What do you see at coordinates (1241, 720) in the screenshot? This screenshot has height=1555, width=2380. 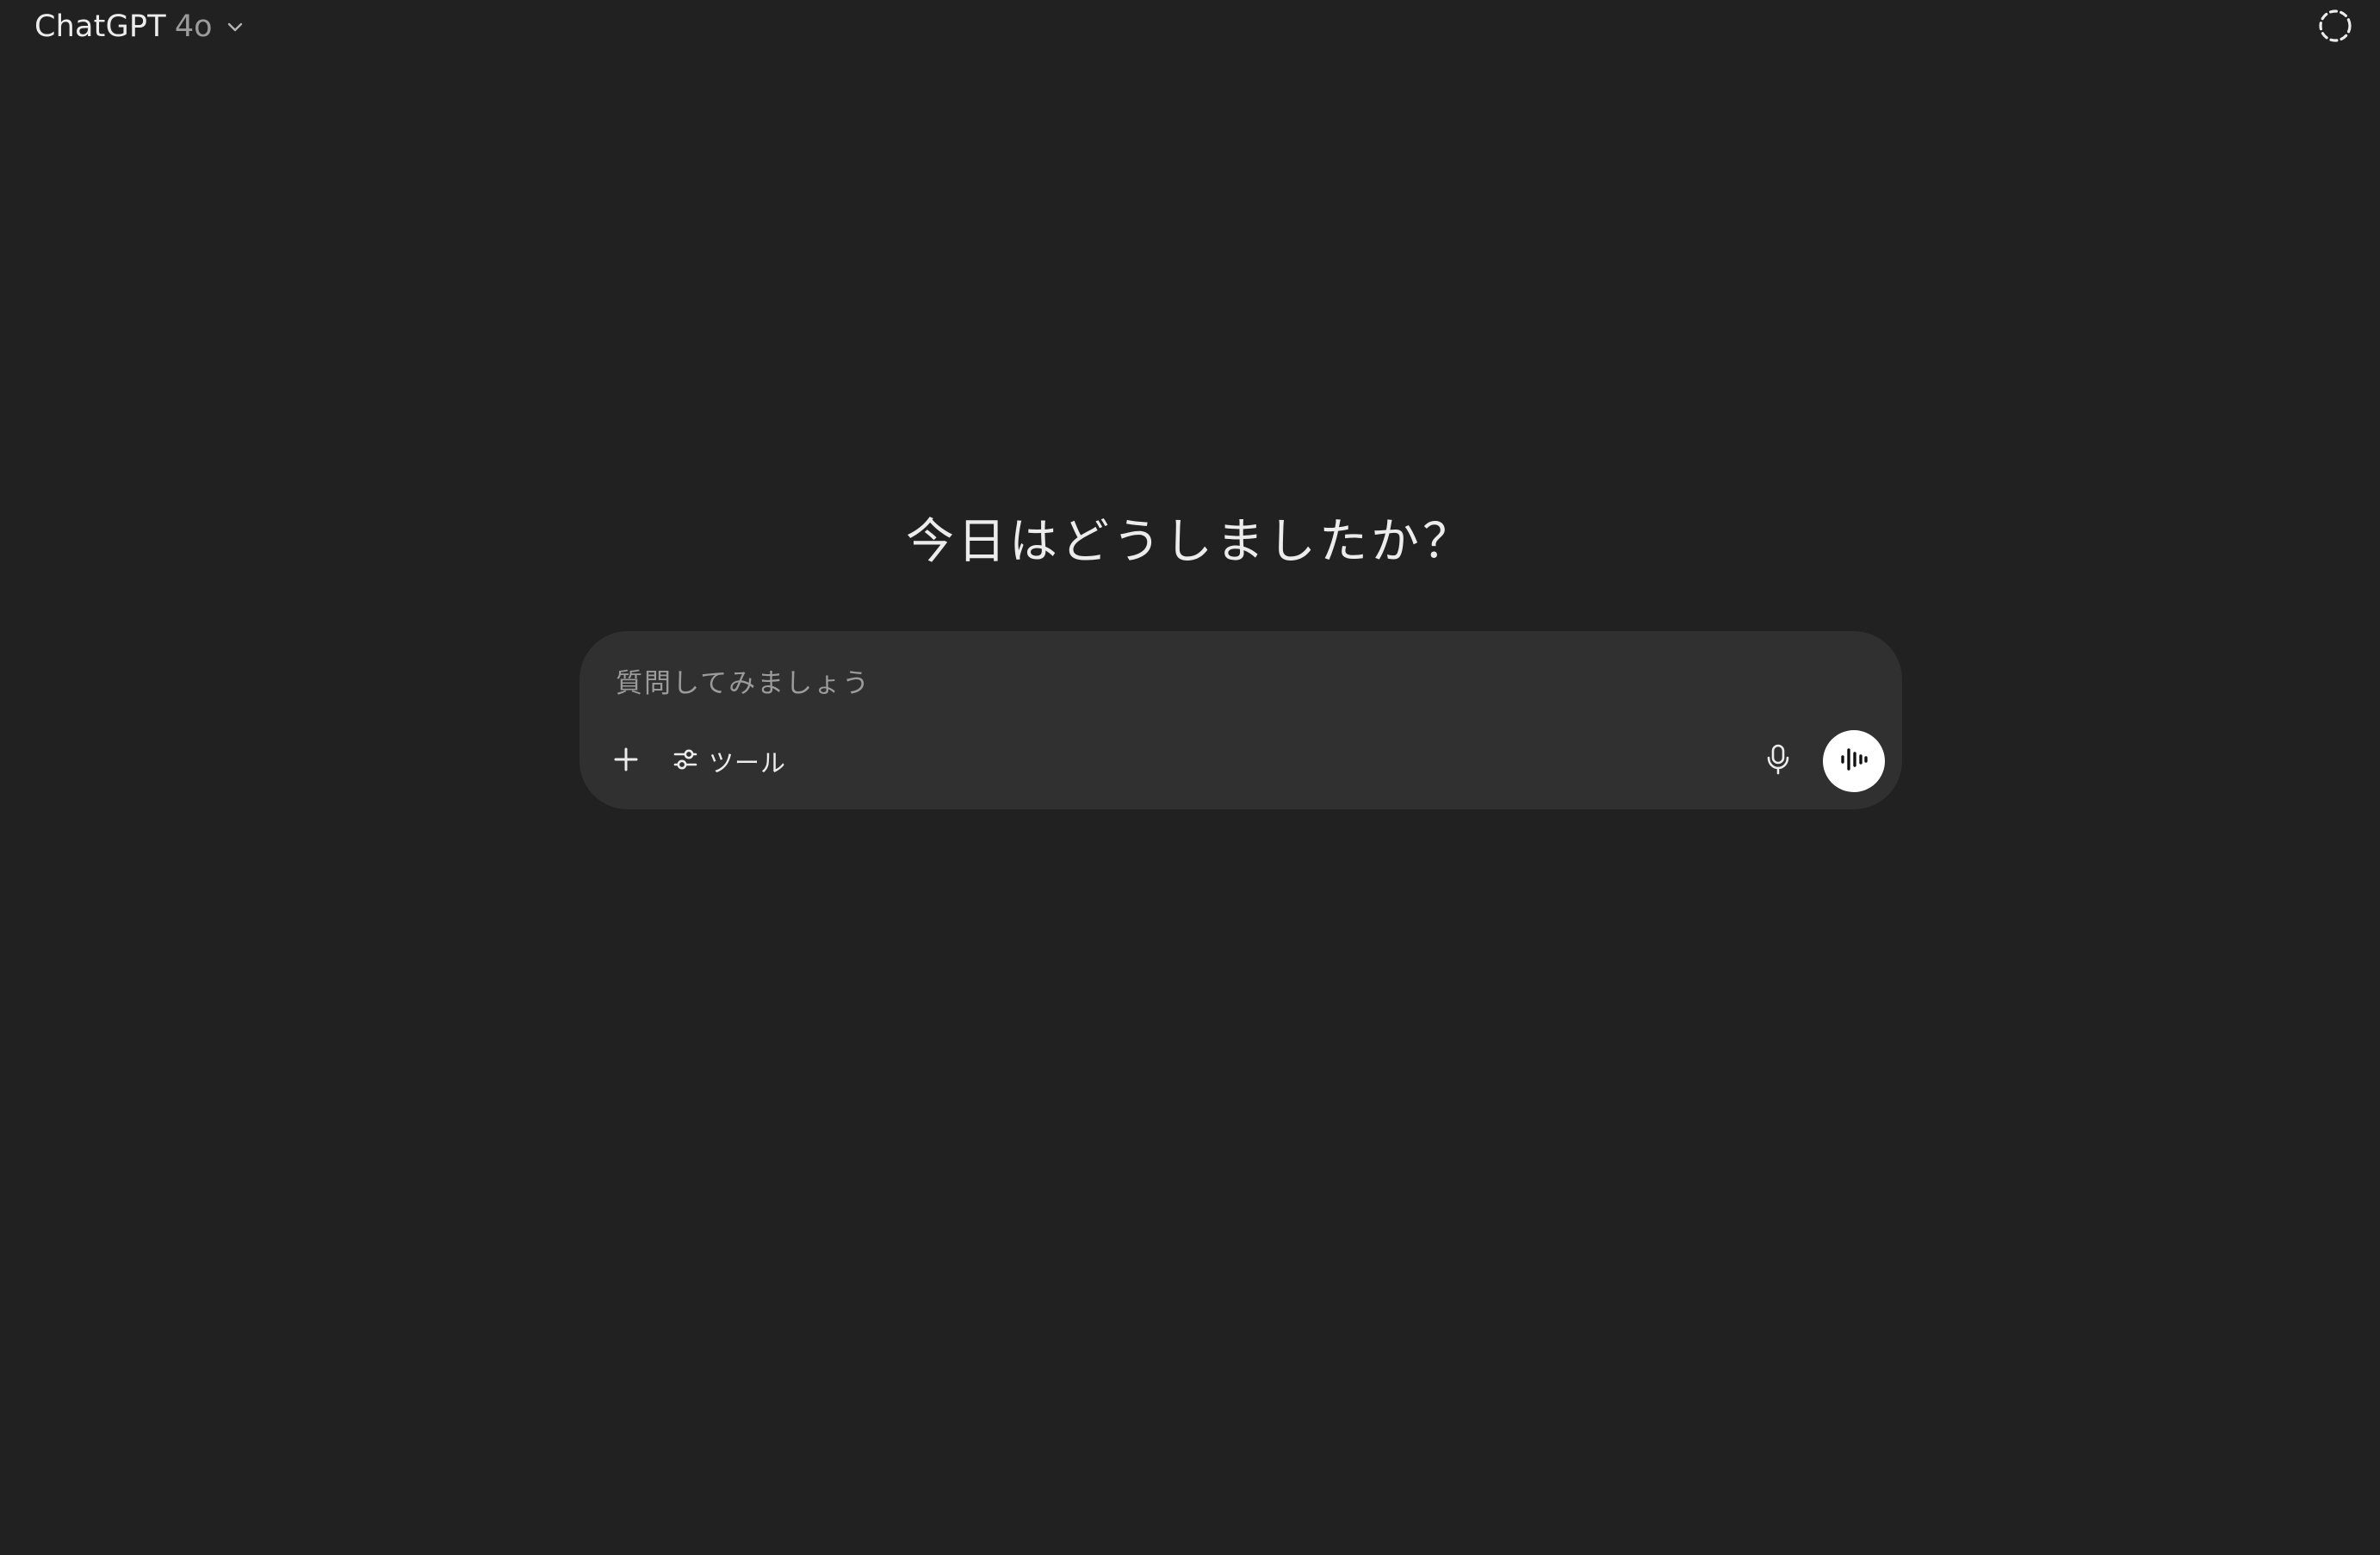 I see `composer: ツール` at bounding box center [1241, 720].